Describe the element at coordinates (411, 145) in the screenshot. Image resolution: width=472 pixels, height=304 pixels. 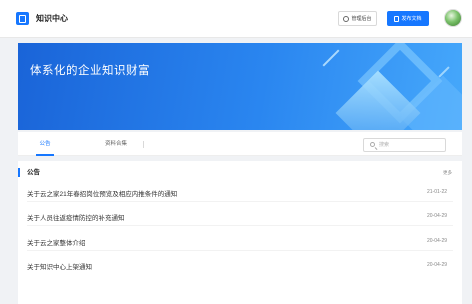
I see `search-input` at that location.